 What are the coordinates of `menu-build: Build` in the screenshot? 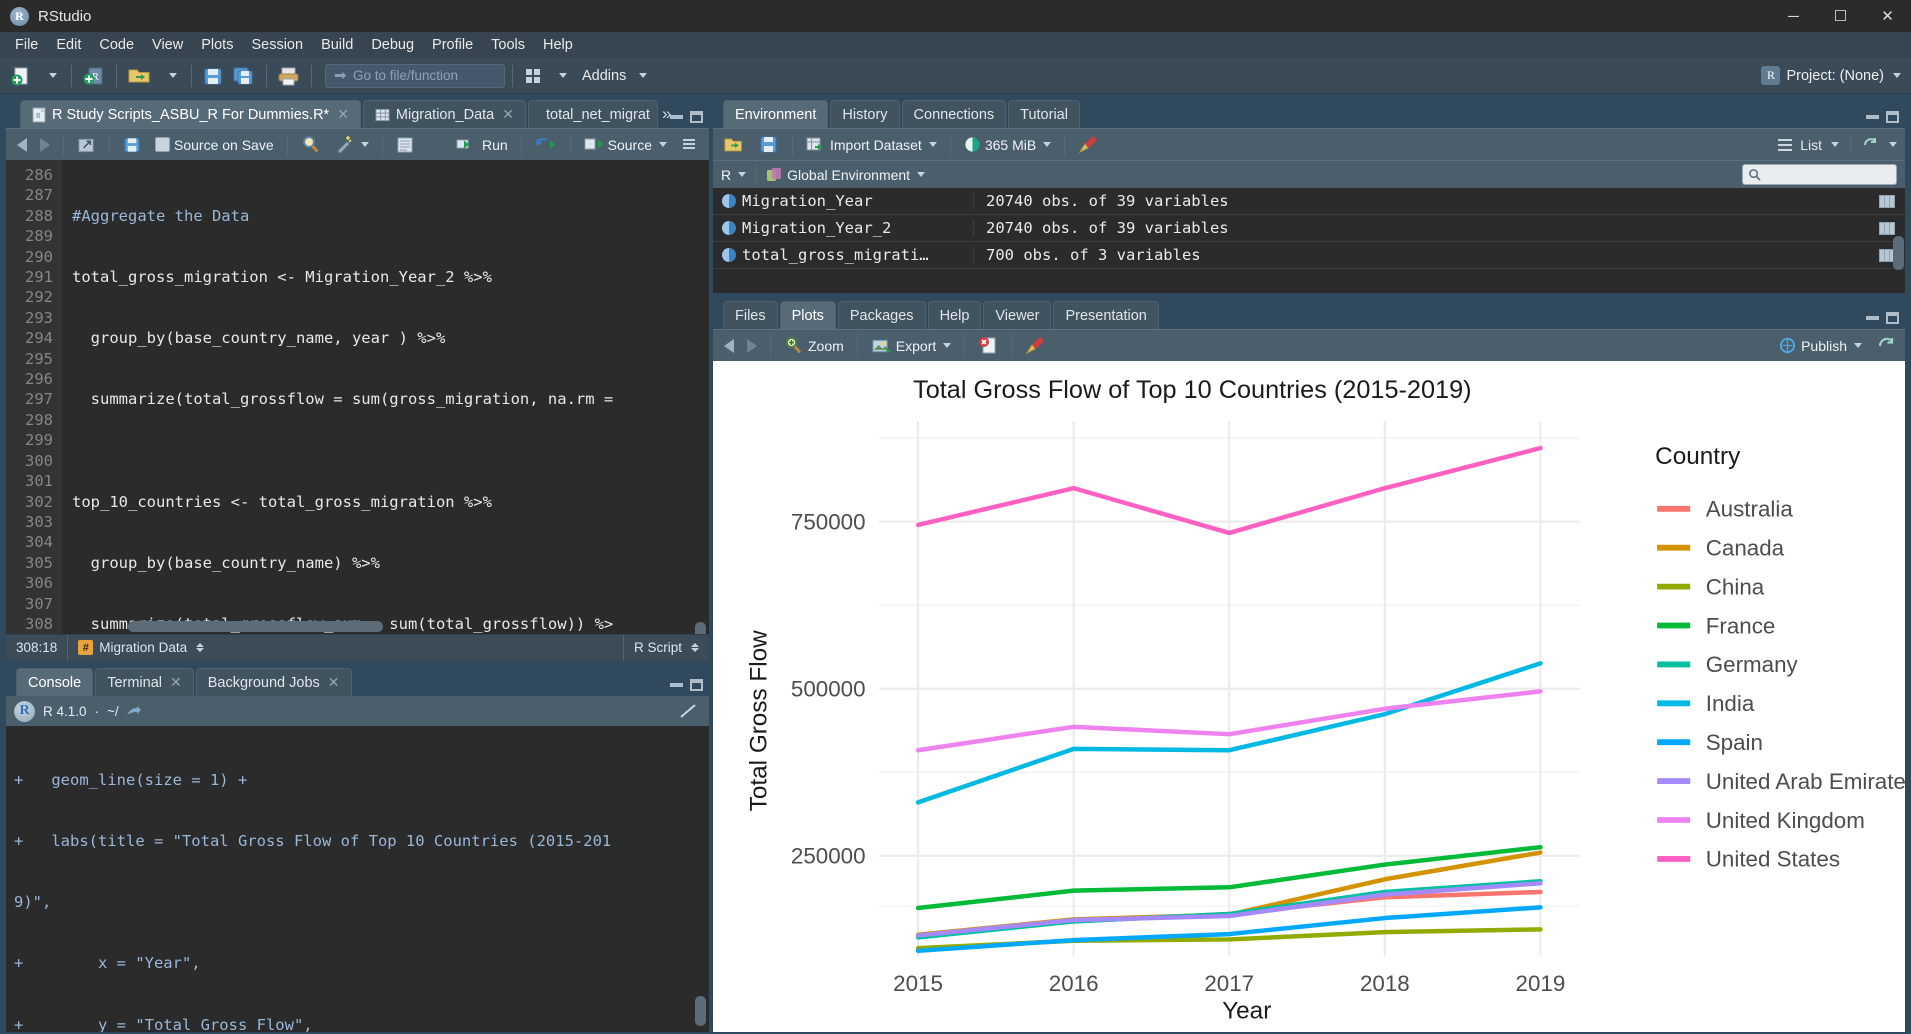 It's located at (337, 45).